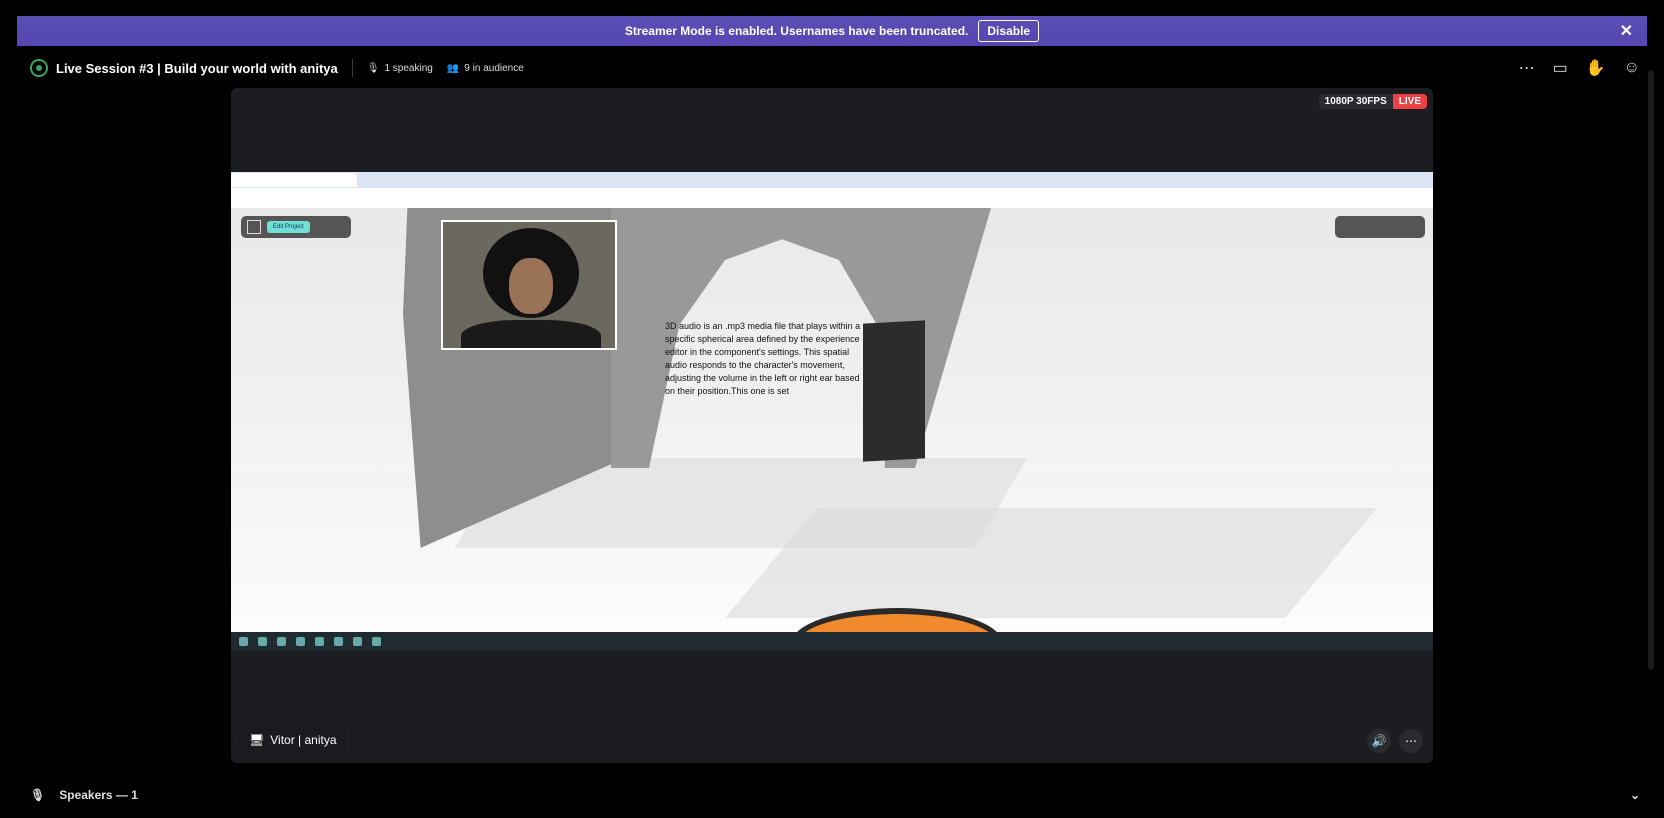 Image resolution: width=1664 pixels, height=818 pixels. Describe the element at coordinates (1632, 68) in the screenshot. I see `activity-icon: ☺` at that location.